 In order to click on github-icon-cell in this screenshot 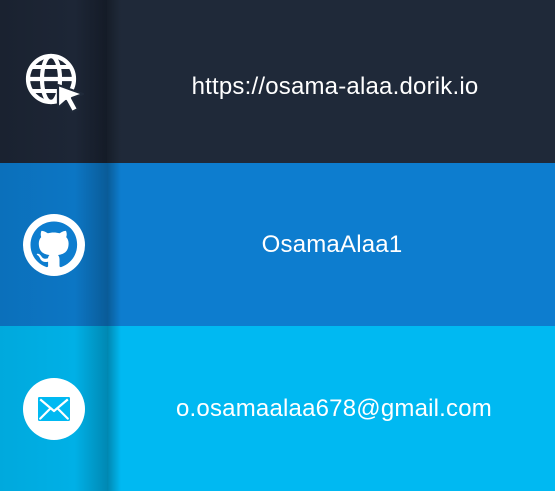, I will do `click(60, 244)`.